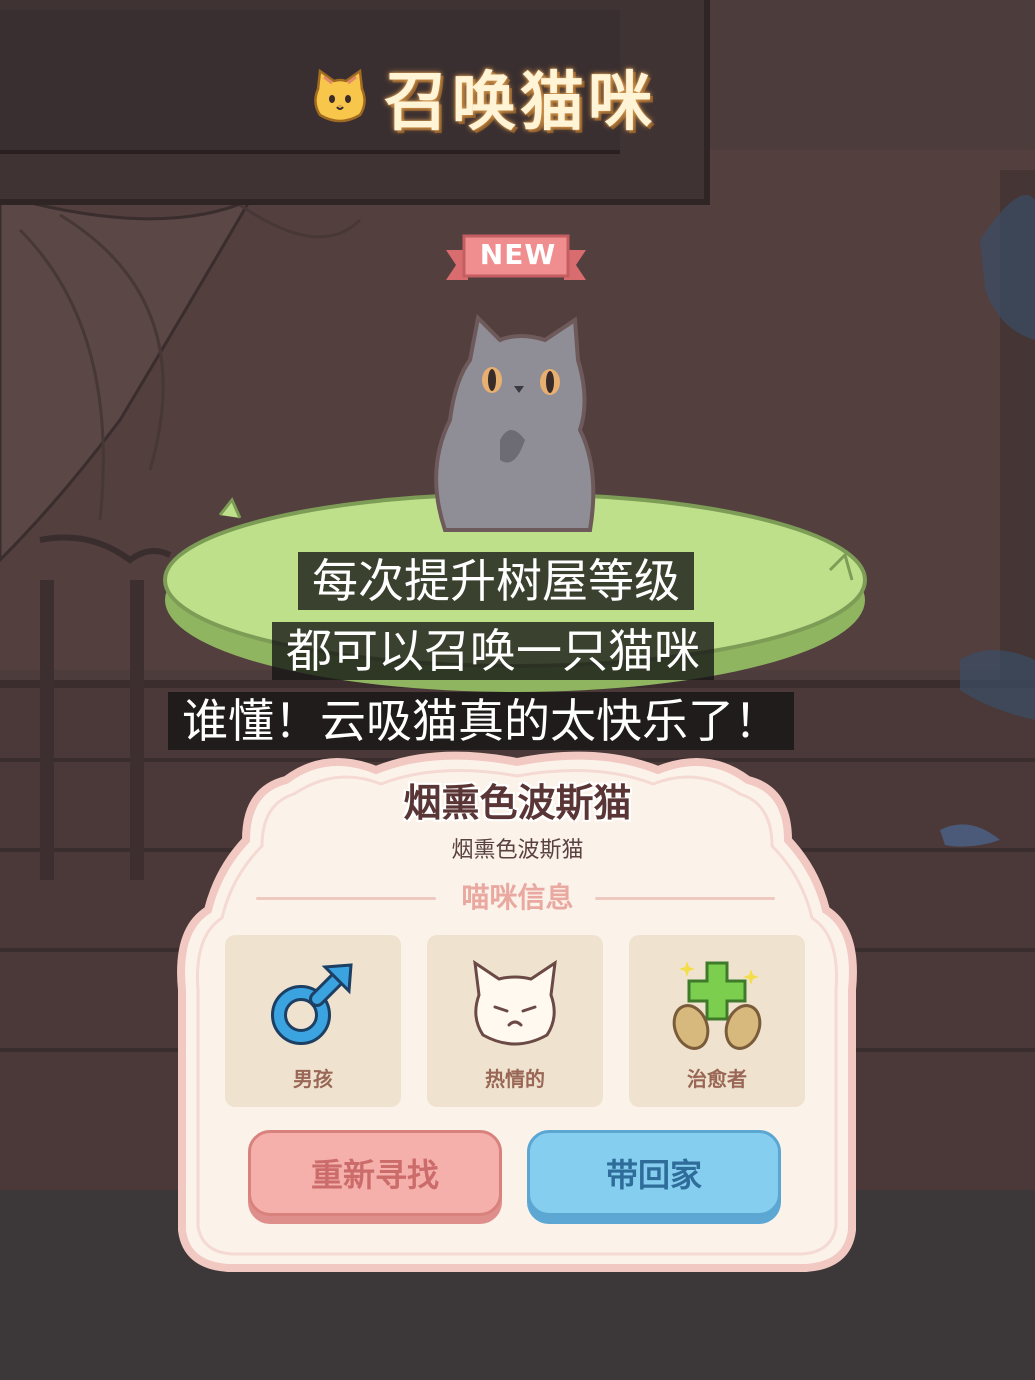 The width and height of the screenshot is (1035, 1380). Describe the element at coordinates (375, 1173) in the screenshot. I see `retry-button: 重新寻找` at that location.